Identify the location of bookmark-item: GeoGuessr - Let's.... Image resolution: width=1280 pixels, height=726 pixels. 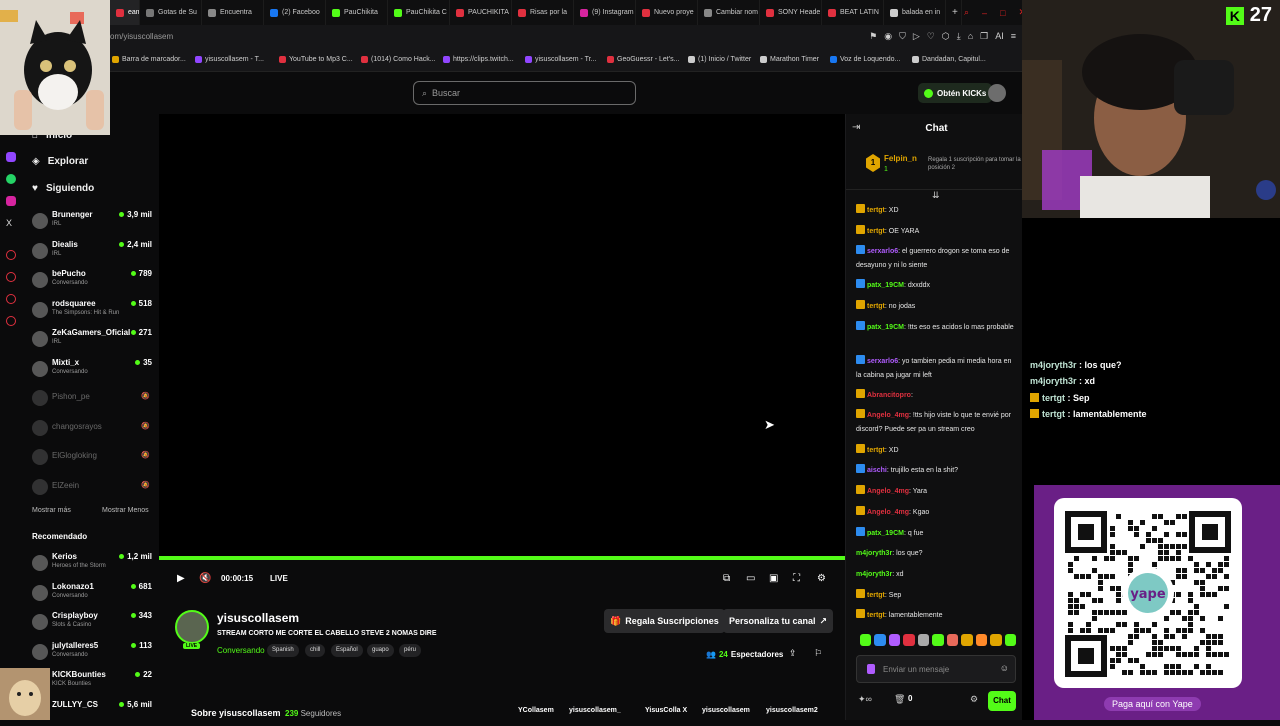
(643, 59).